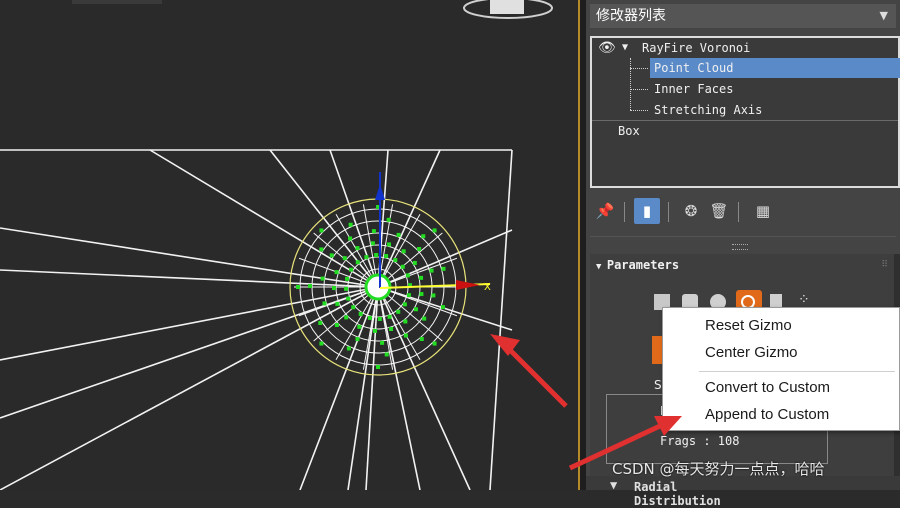 This screenshot has width=900, height=508. I want to click on menu-separator, so click(797, 371).